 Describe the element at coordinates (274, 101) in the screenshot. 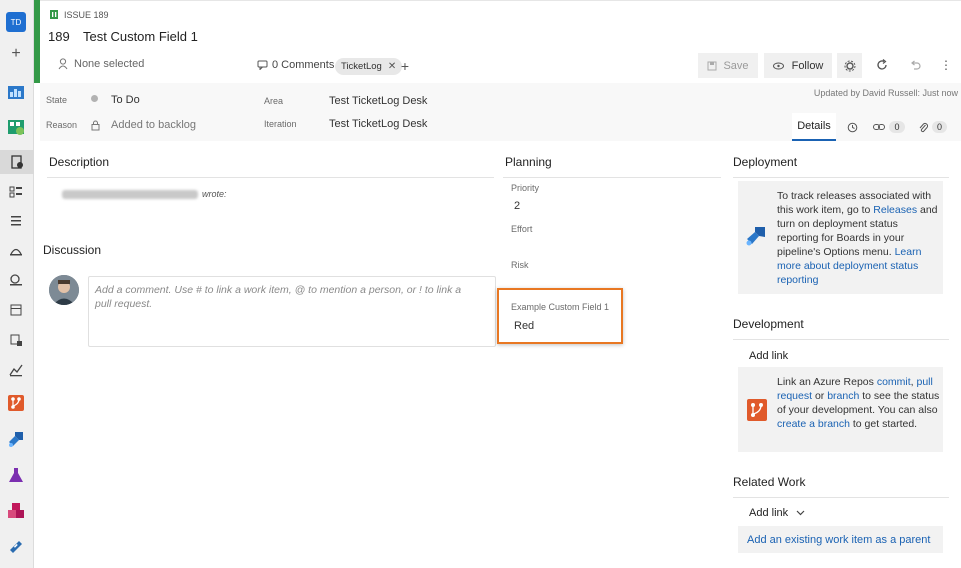

I see `area-label: Area` at that location.